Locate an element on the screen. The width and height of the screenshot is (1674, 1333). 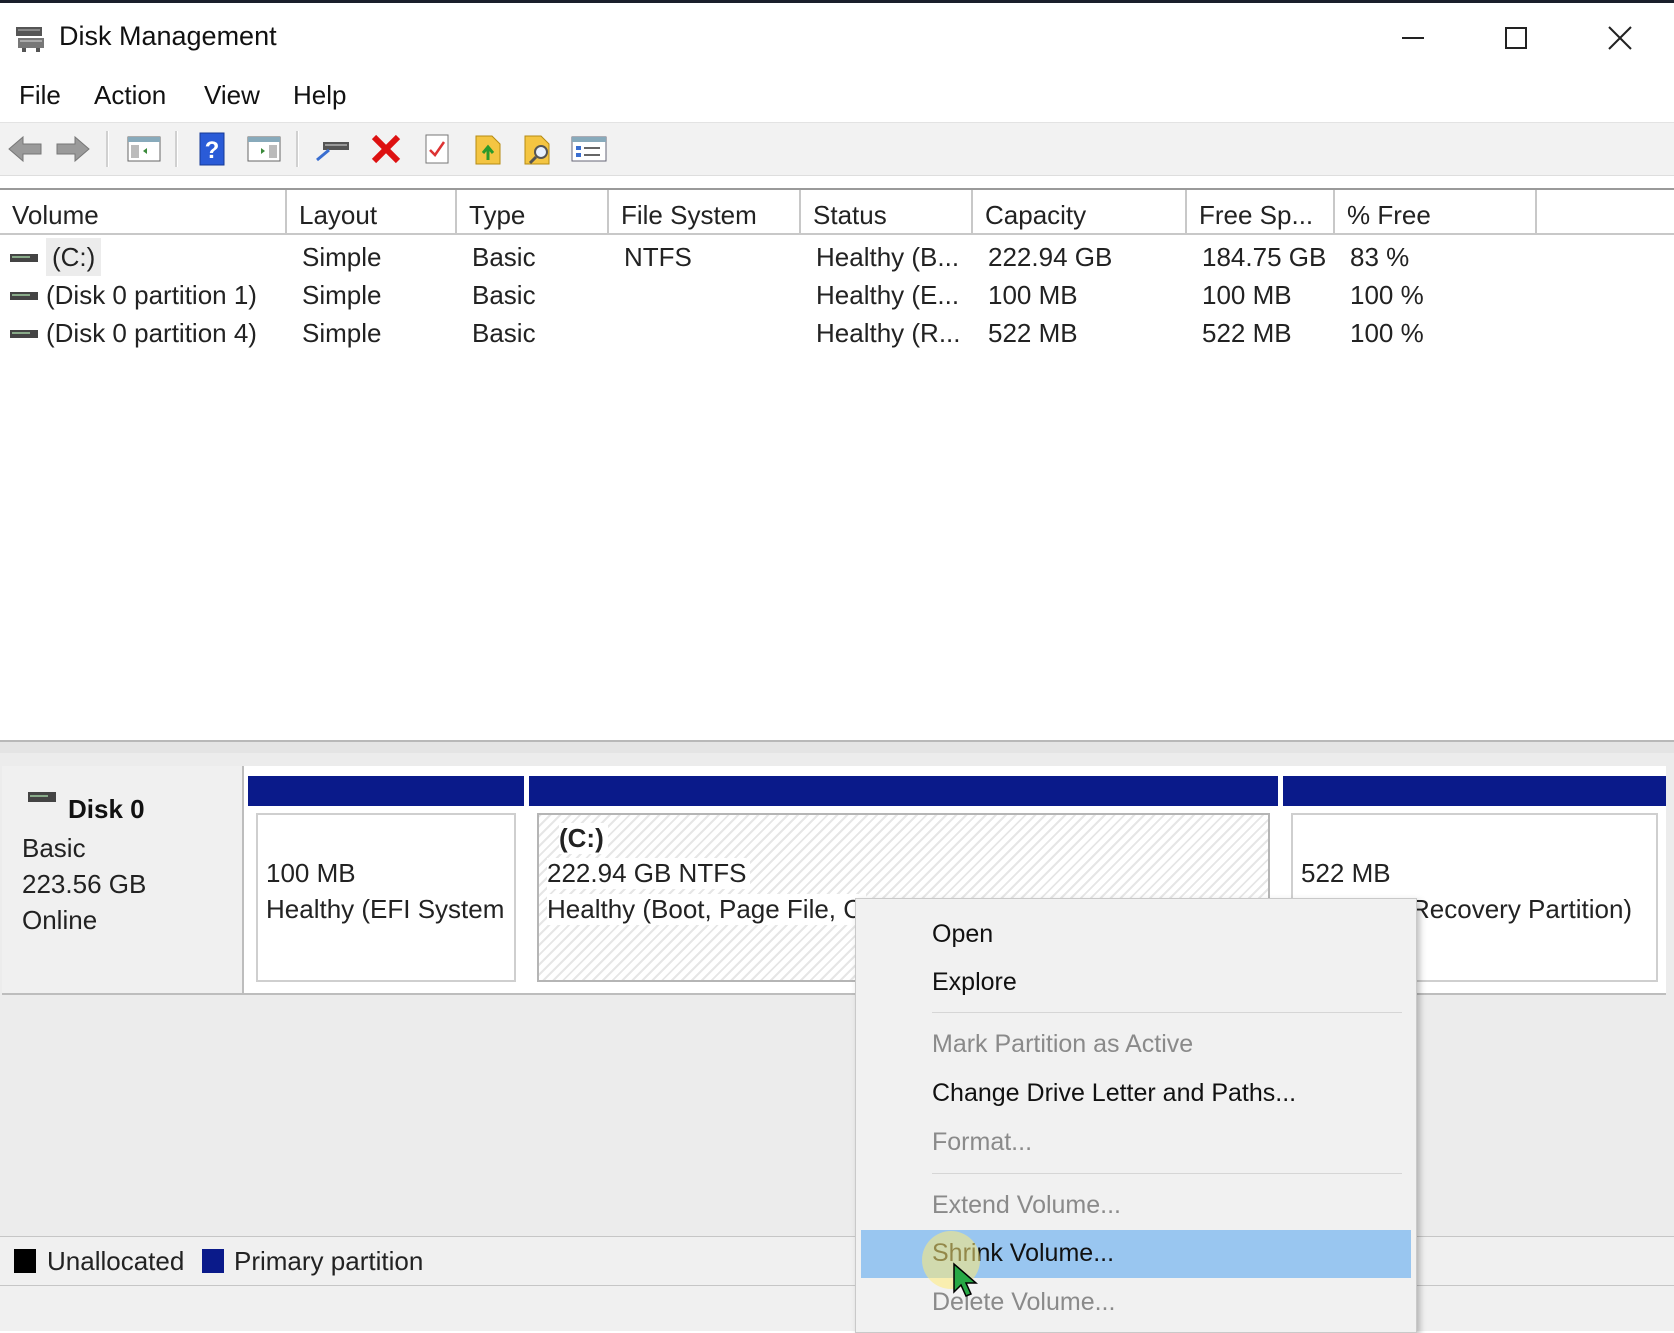
status-bar is located at coordinates (837, 1308).